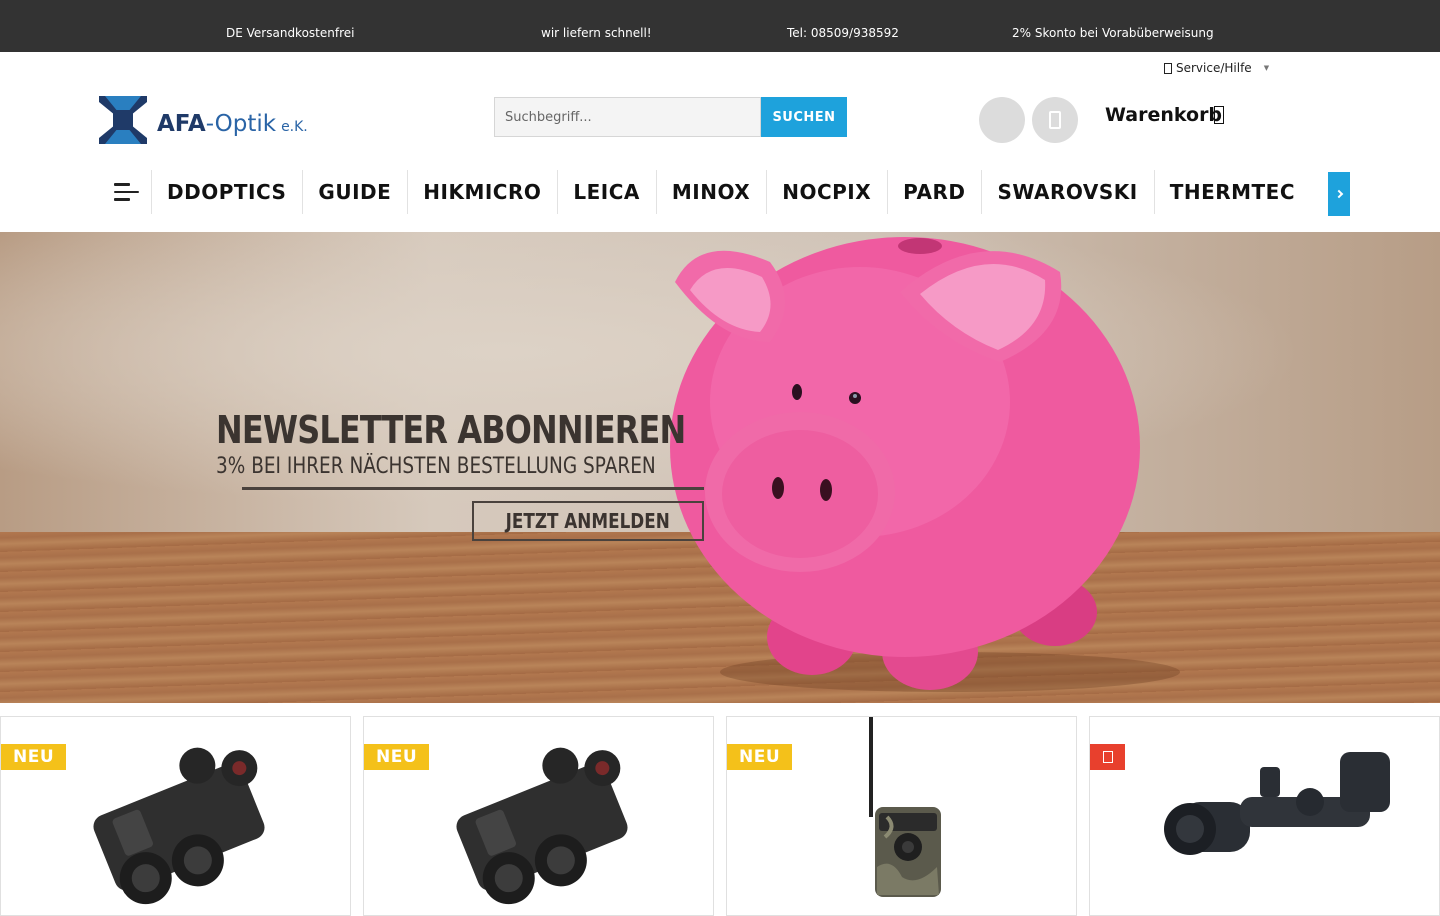 This screenshot has width=1440, height=916. What do you see at coordinates (356, 192) in the screenshot?
I see `nav-item-guide: GUIDE` at bounding box center [356, 192].